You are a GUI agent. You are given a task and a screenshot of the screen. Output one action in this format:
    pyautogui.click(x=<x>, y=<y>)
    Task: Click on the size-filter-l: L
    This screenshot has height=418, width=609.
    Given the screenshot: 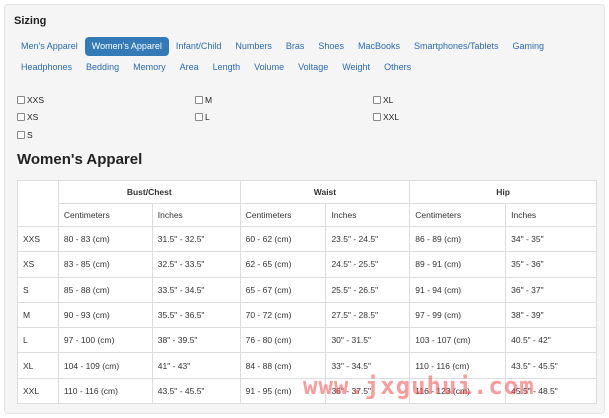 What is the action you would take?
    pyautogui.click(x=284, y=118)
    